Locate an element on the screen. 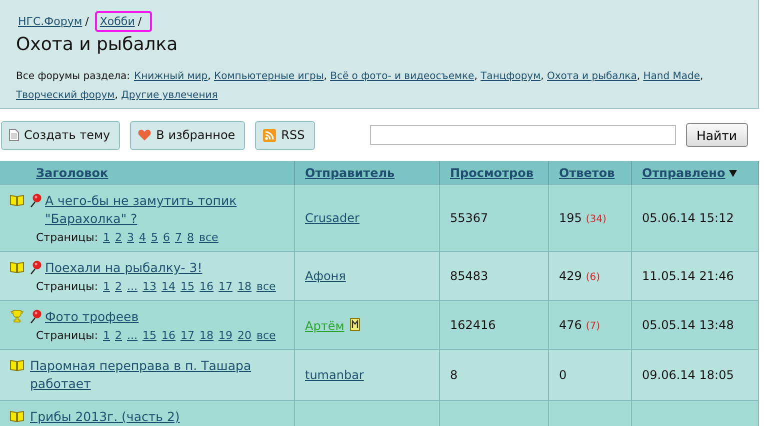 This screenshot has width=767, height=426. forum-link: Танцфорум is located at coordinates (510, 76).